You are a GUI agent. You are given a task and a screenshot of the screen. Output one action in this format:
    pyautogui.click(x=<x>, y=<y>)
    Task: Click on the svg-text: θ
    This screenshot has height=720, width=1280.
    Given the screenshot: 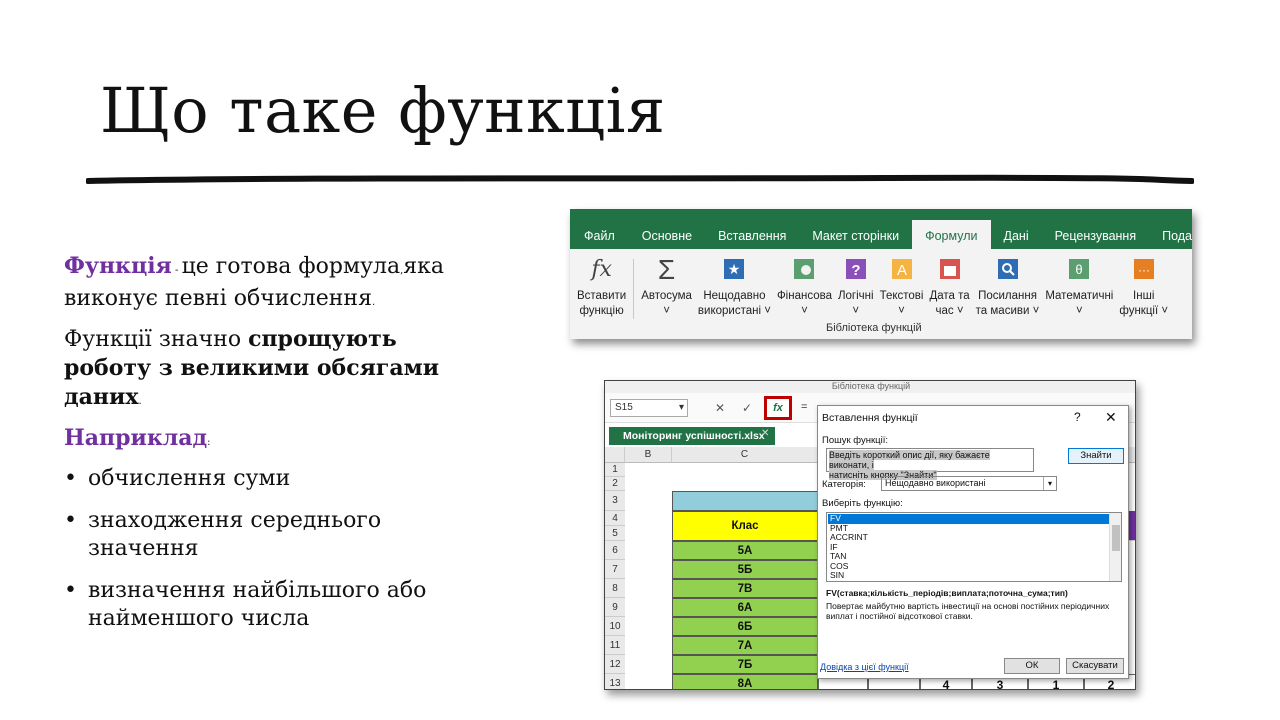 What is the action you would take?
    pyautogui.click(x=1079, y=269)
    